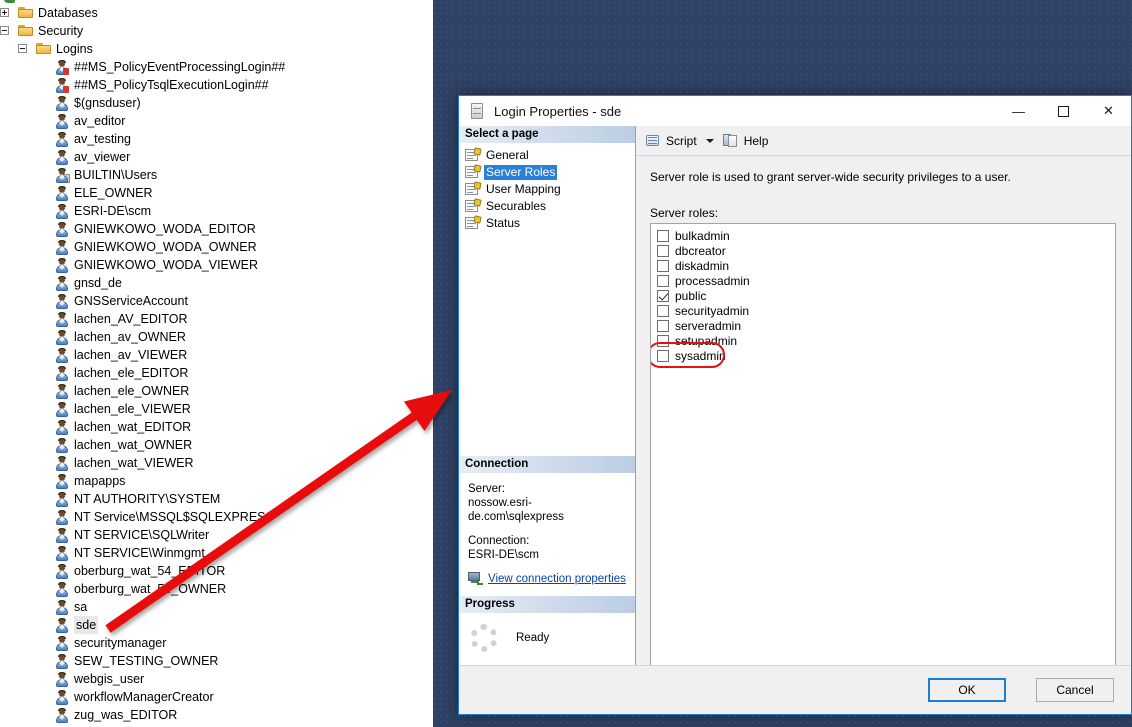 This screenshot has height=727, width=1132. I want to click on ok-button: OK, so click(967, 690).